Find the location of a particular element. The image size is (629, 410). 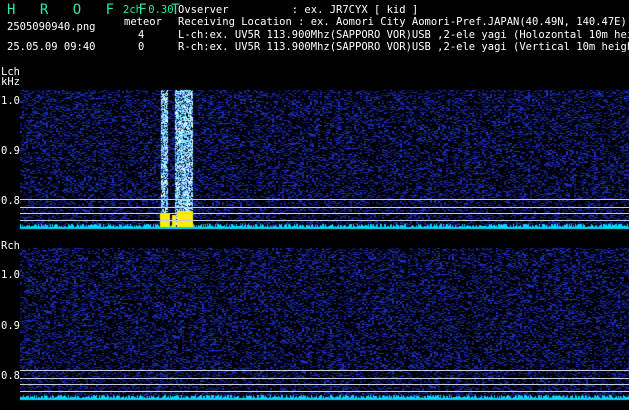

channel-version: 2ch 0.30 is located at coordinates (148, 10).